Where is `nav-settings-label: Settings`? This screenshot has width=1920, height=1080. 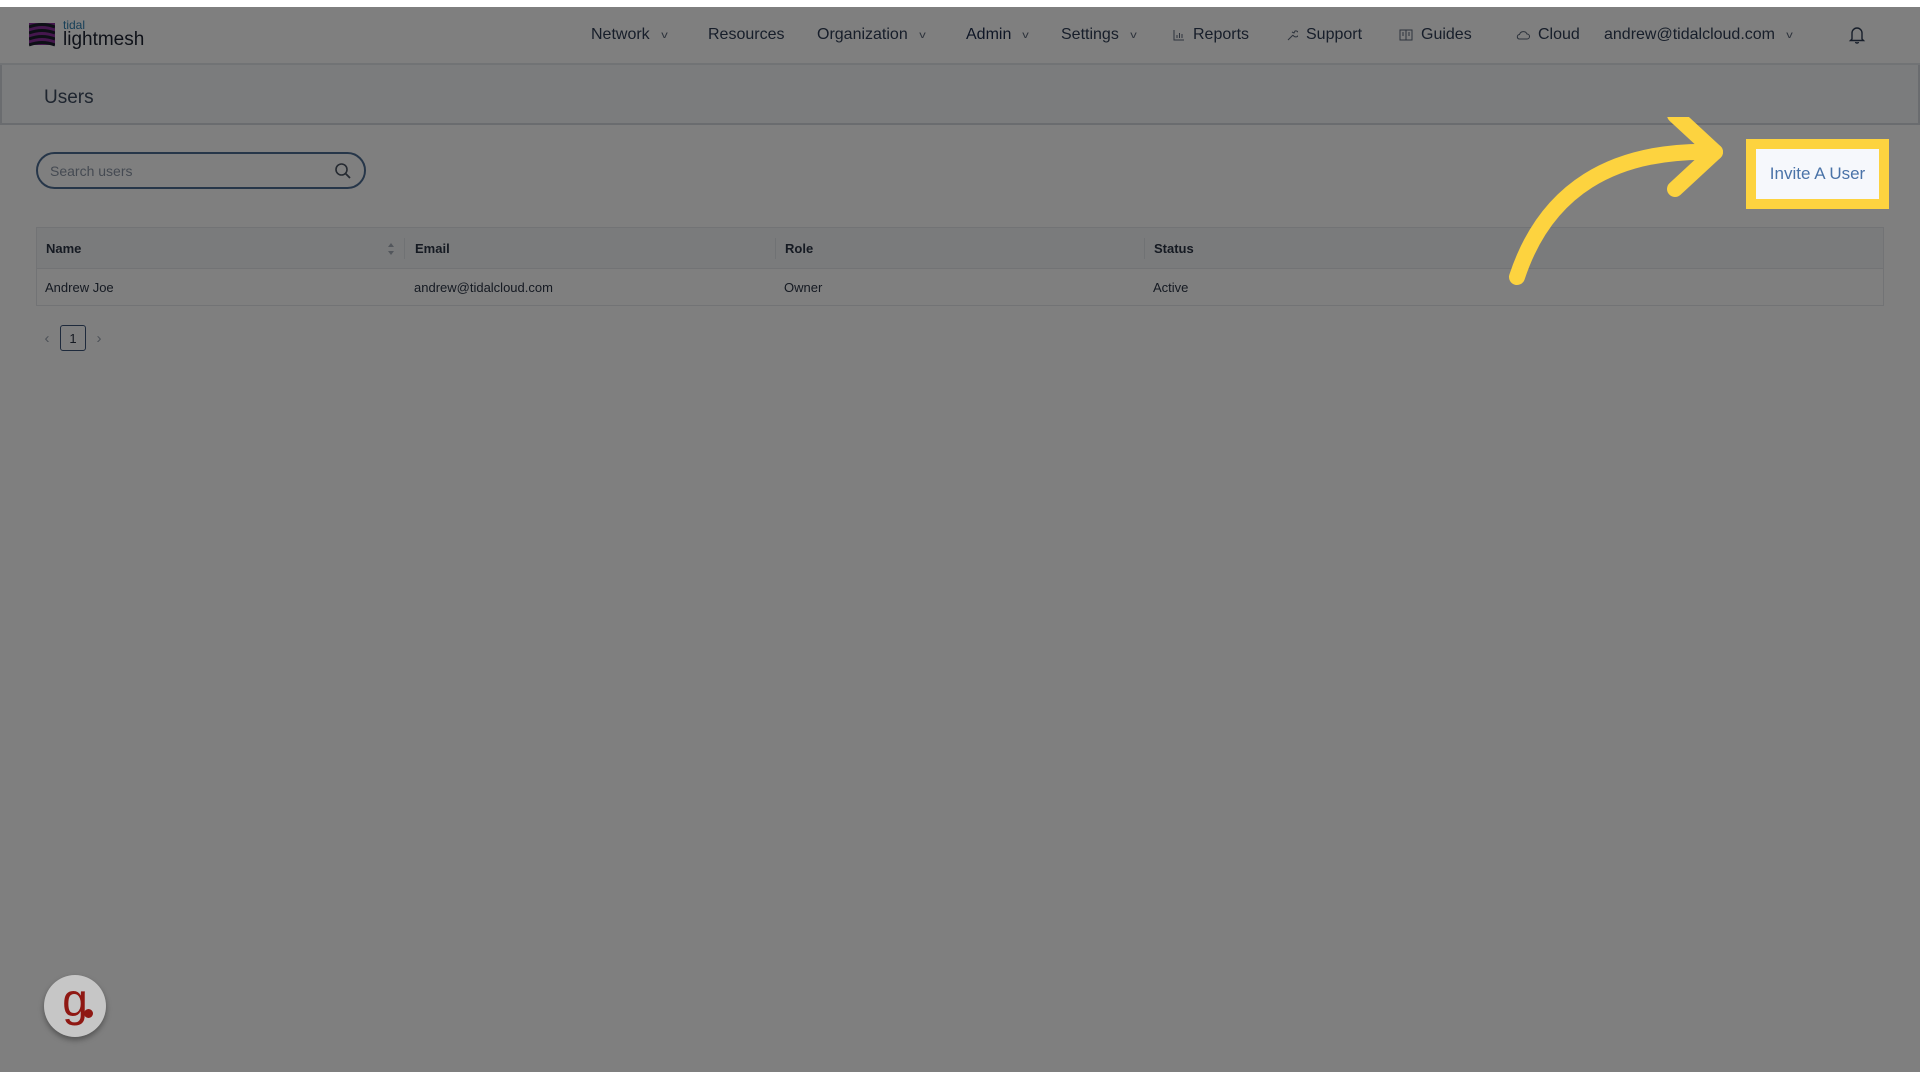
nav-settings-label: Settings is located at coordinates (1090, 34).